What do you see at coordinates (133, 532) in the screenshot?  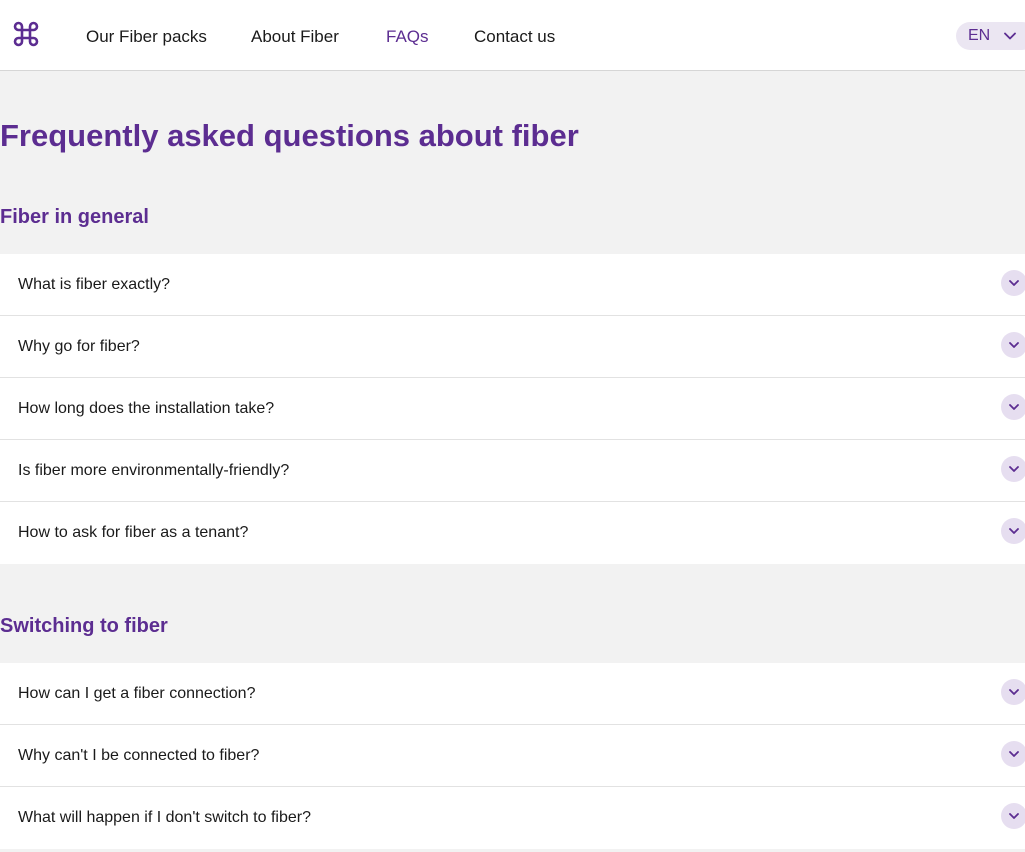 I see `faq-question: How to ask for fiber as a tenant?` at bounding box center [133, 532].